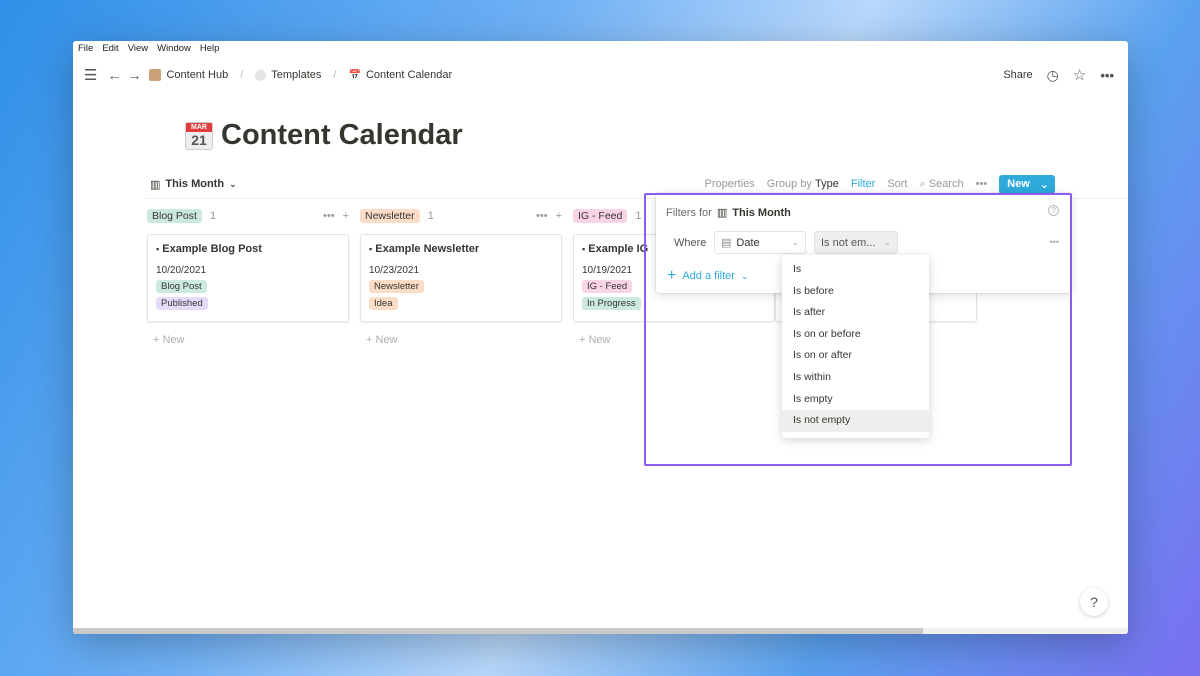 This screenshot has height=676, width=1200. I want to click on view-name: This Month, so click(195, 184).